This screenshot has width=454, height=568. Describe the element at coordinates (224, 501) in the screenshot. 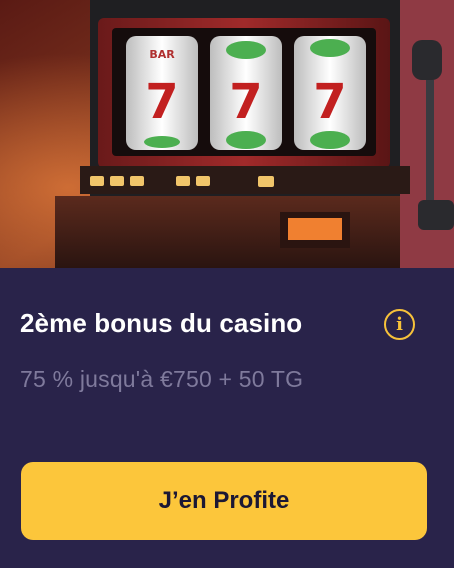

I see `claim-bonus-button: J’en Profite` at that location.